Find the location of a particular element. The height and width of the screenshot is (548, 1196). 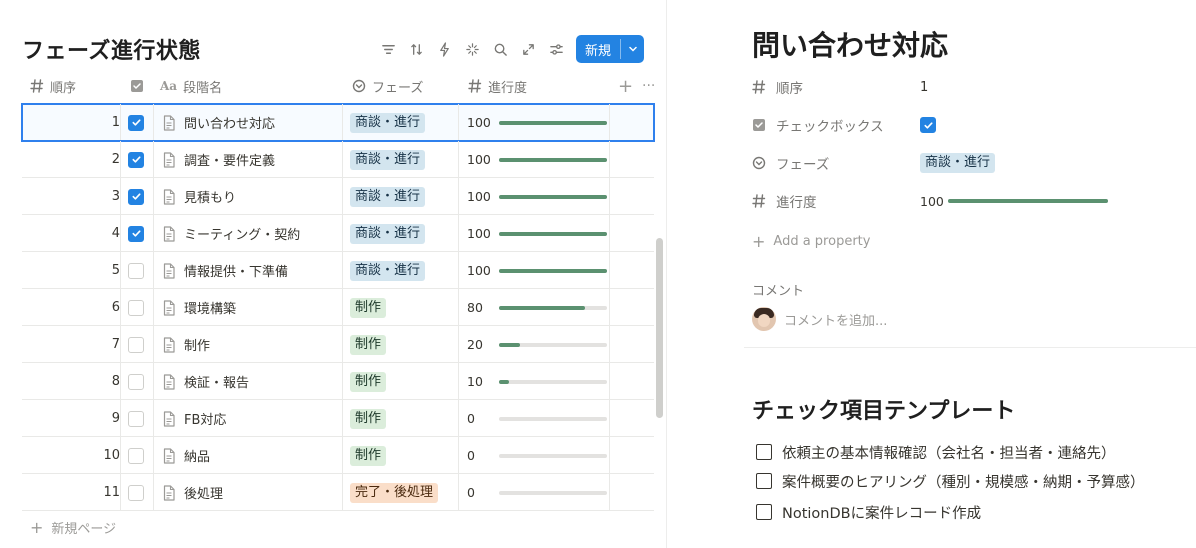

row-progress-cell: 10 is located at coordinates (537, 381).